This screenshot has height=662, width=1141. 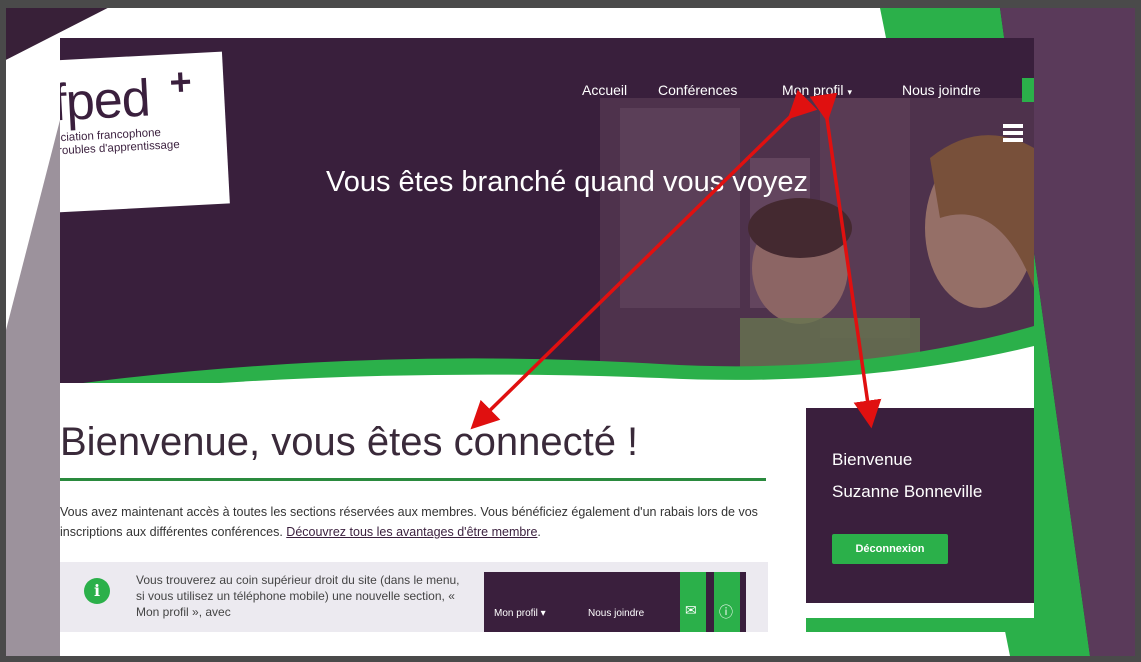 What do you see at coordinates (616, 613) in the screenshot?
I see `mini-nav-contact: Nous joindre` at bounding box center [616, 613].